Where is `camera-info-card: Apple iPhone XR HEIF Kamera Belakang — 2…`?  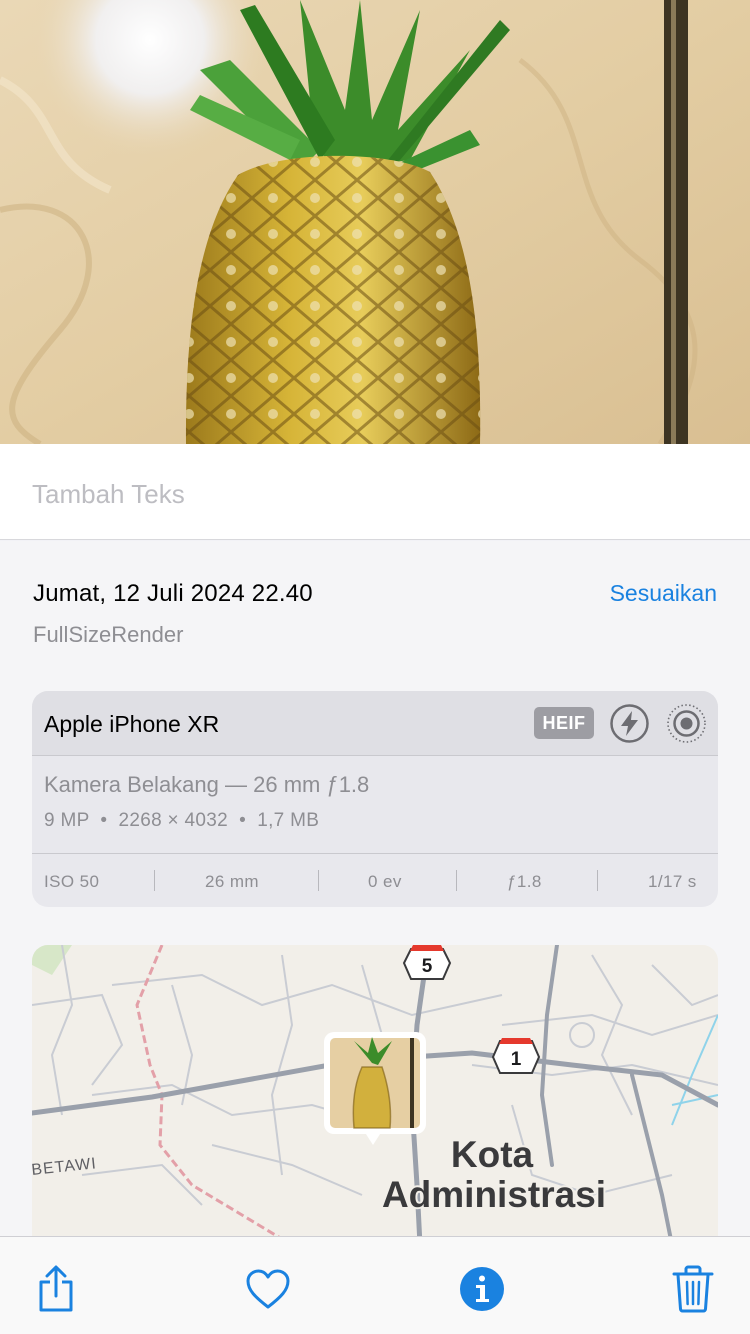
camera-info-card: Apple iPhone XR HEIF Kamera Belakang — 2… is located at coordinates (375, 799).